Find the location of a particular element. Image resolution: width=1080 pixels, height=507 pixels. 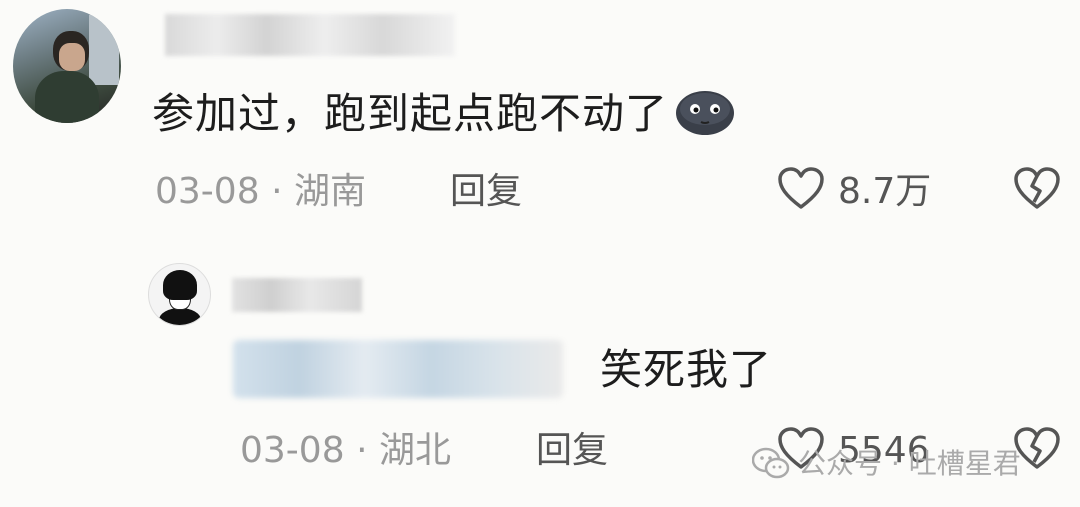

like-count: 8.7万 is located at coordinates (885, 191).